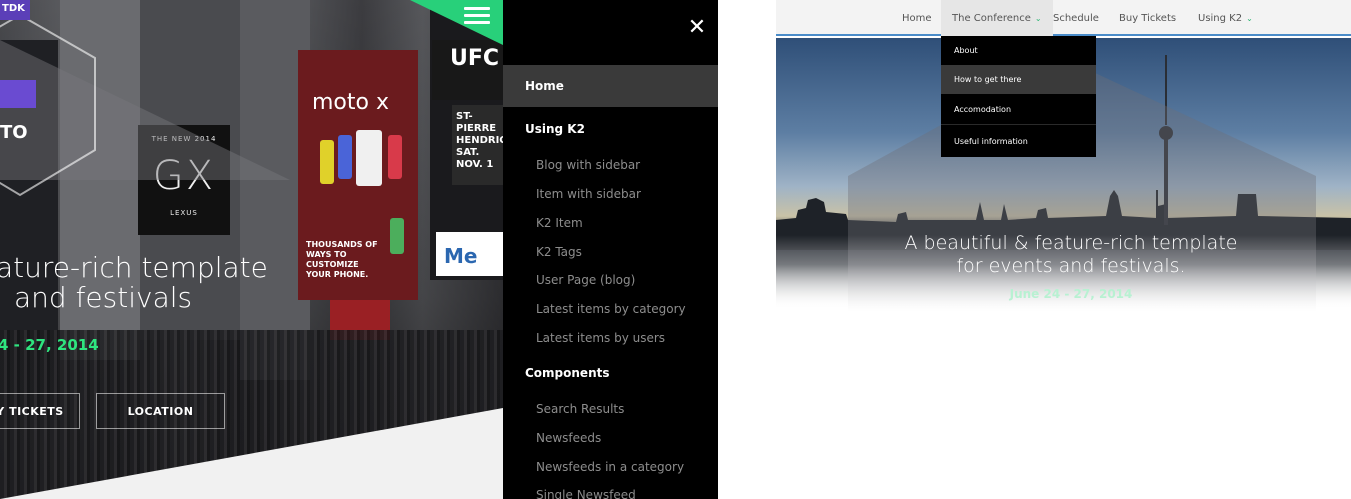  I want to click on hamburger-icon, so click(477, 17).